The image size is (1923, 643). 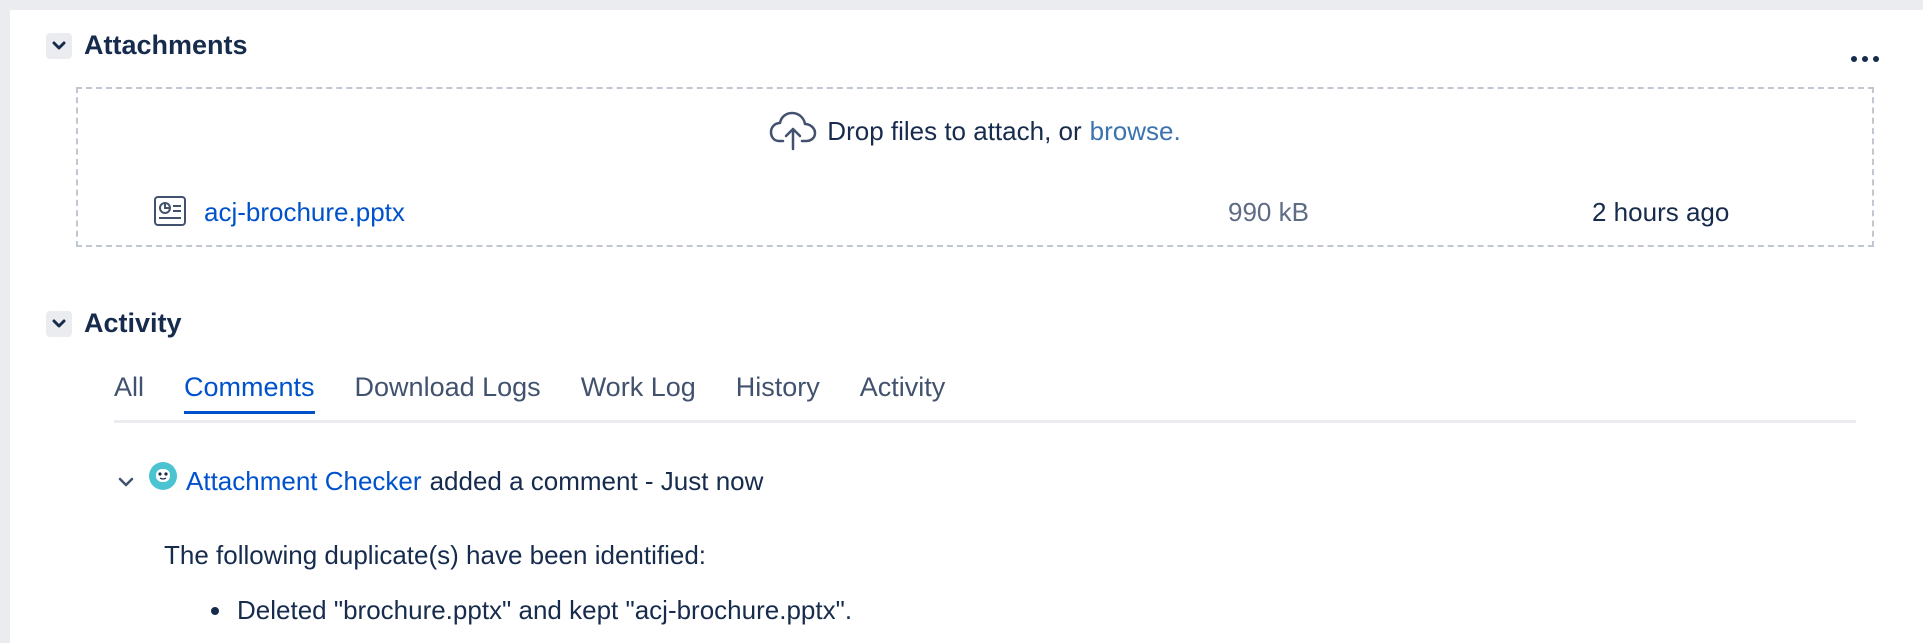 I want to click on attachment-row: acj-brochure.pptx 990 kB 2 hours ago, so click(x=975, y=211).